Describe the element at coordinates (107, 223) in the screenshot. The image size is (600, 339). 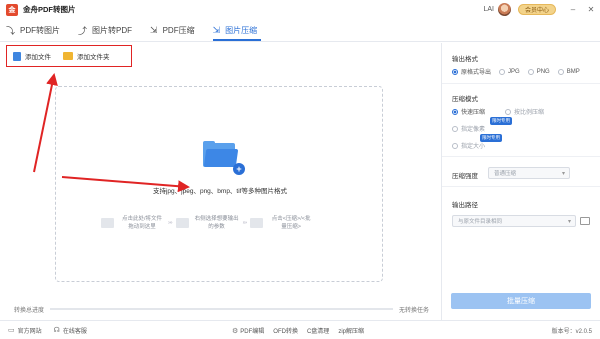
I see `image-icon` at that location.